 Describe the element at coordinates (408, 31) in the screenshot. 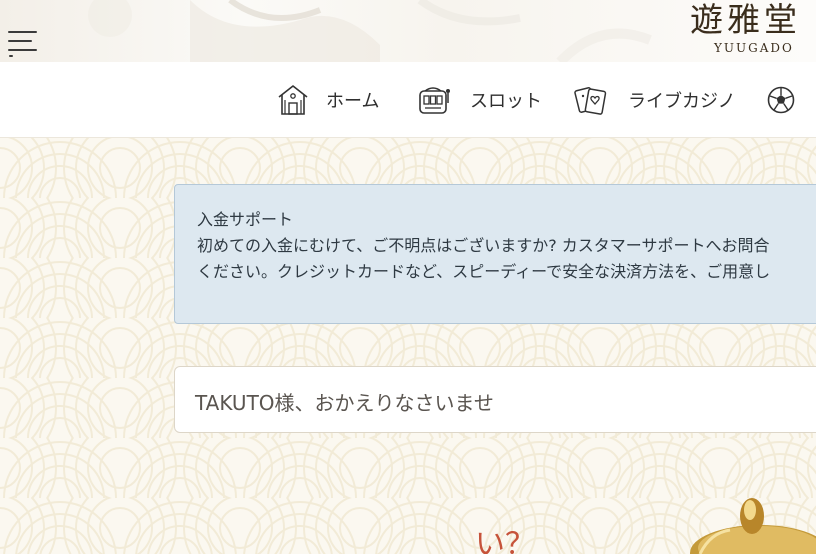

I see `top-header: 遊雅堂 YUUGADO` at that location.